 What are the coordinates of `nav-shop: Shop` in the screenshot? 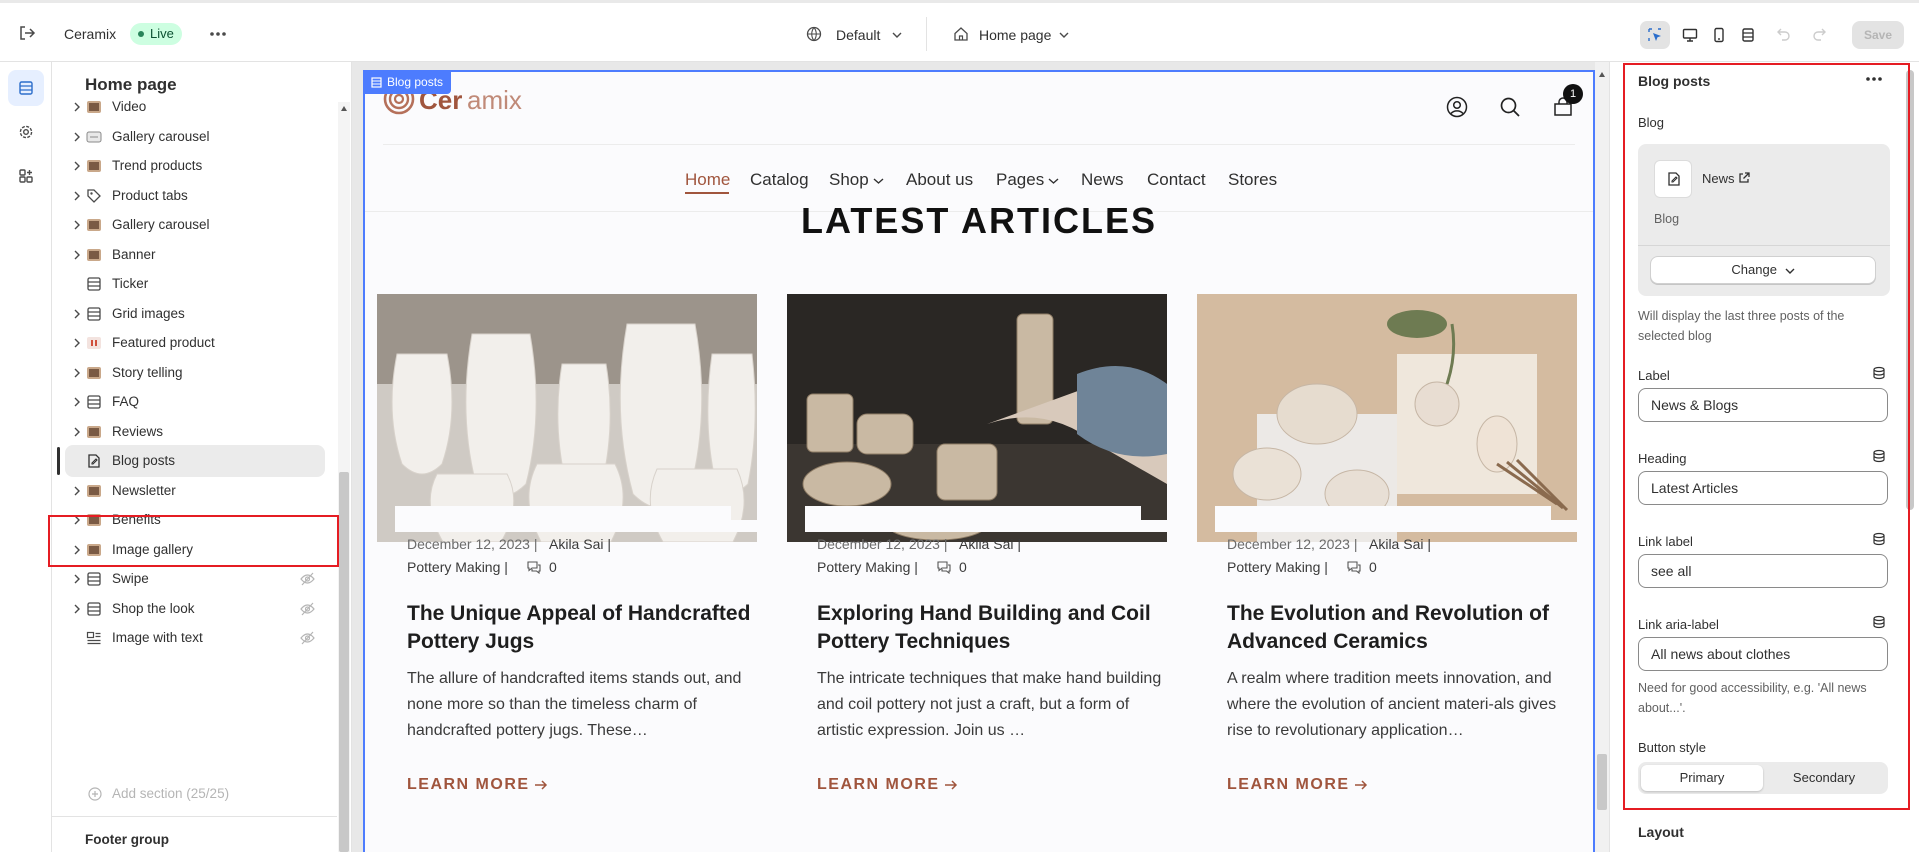 It's located at (849, 180).